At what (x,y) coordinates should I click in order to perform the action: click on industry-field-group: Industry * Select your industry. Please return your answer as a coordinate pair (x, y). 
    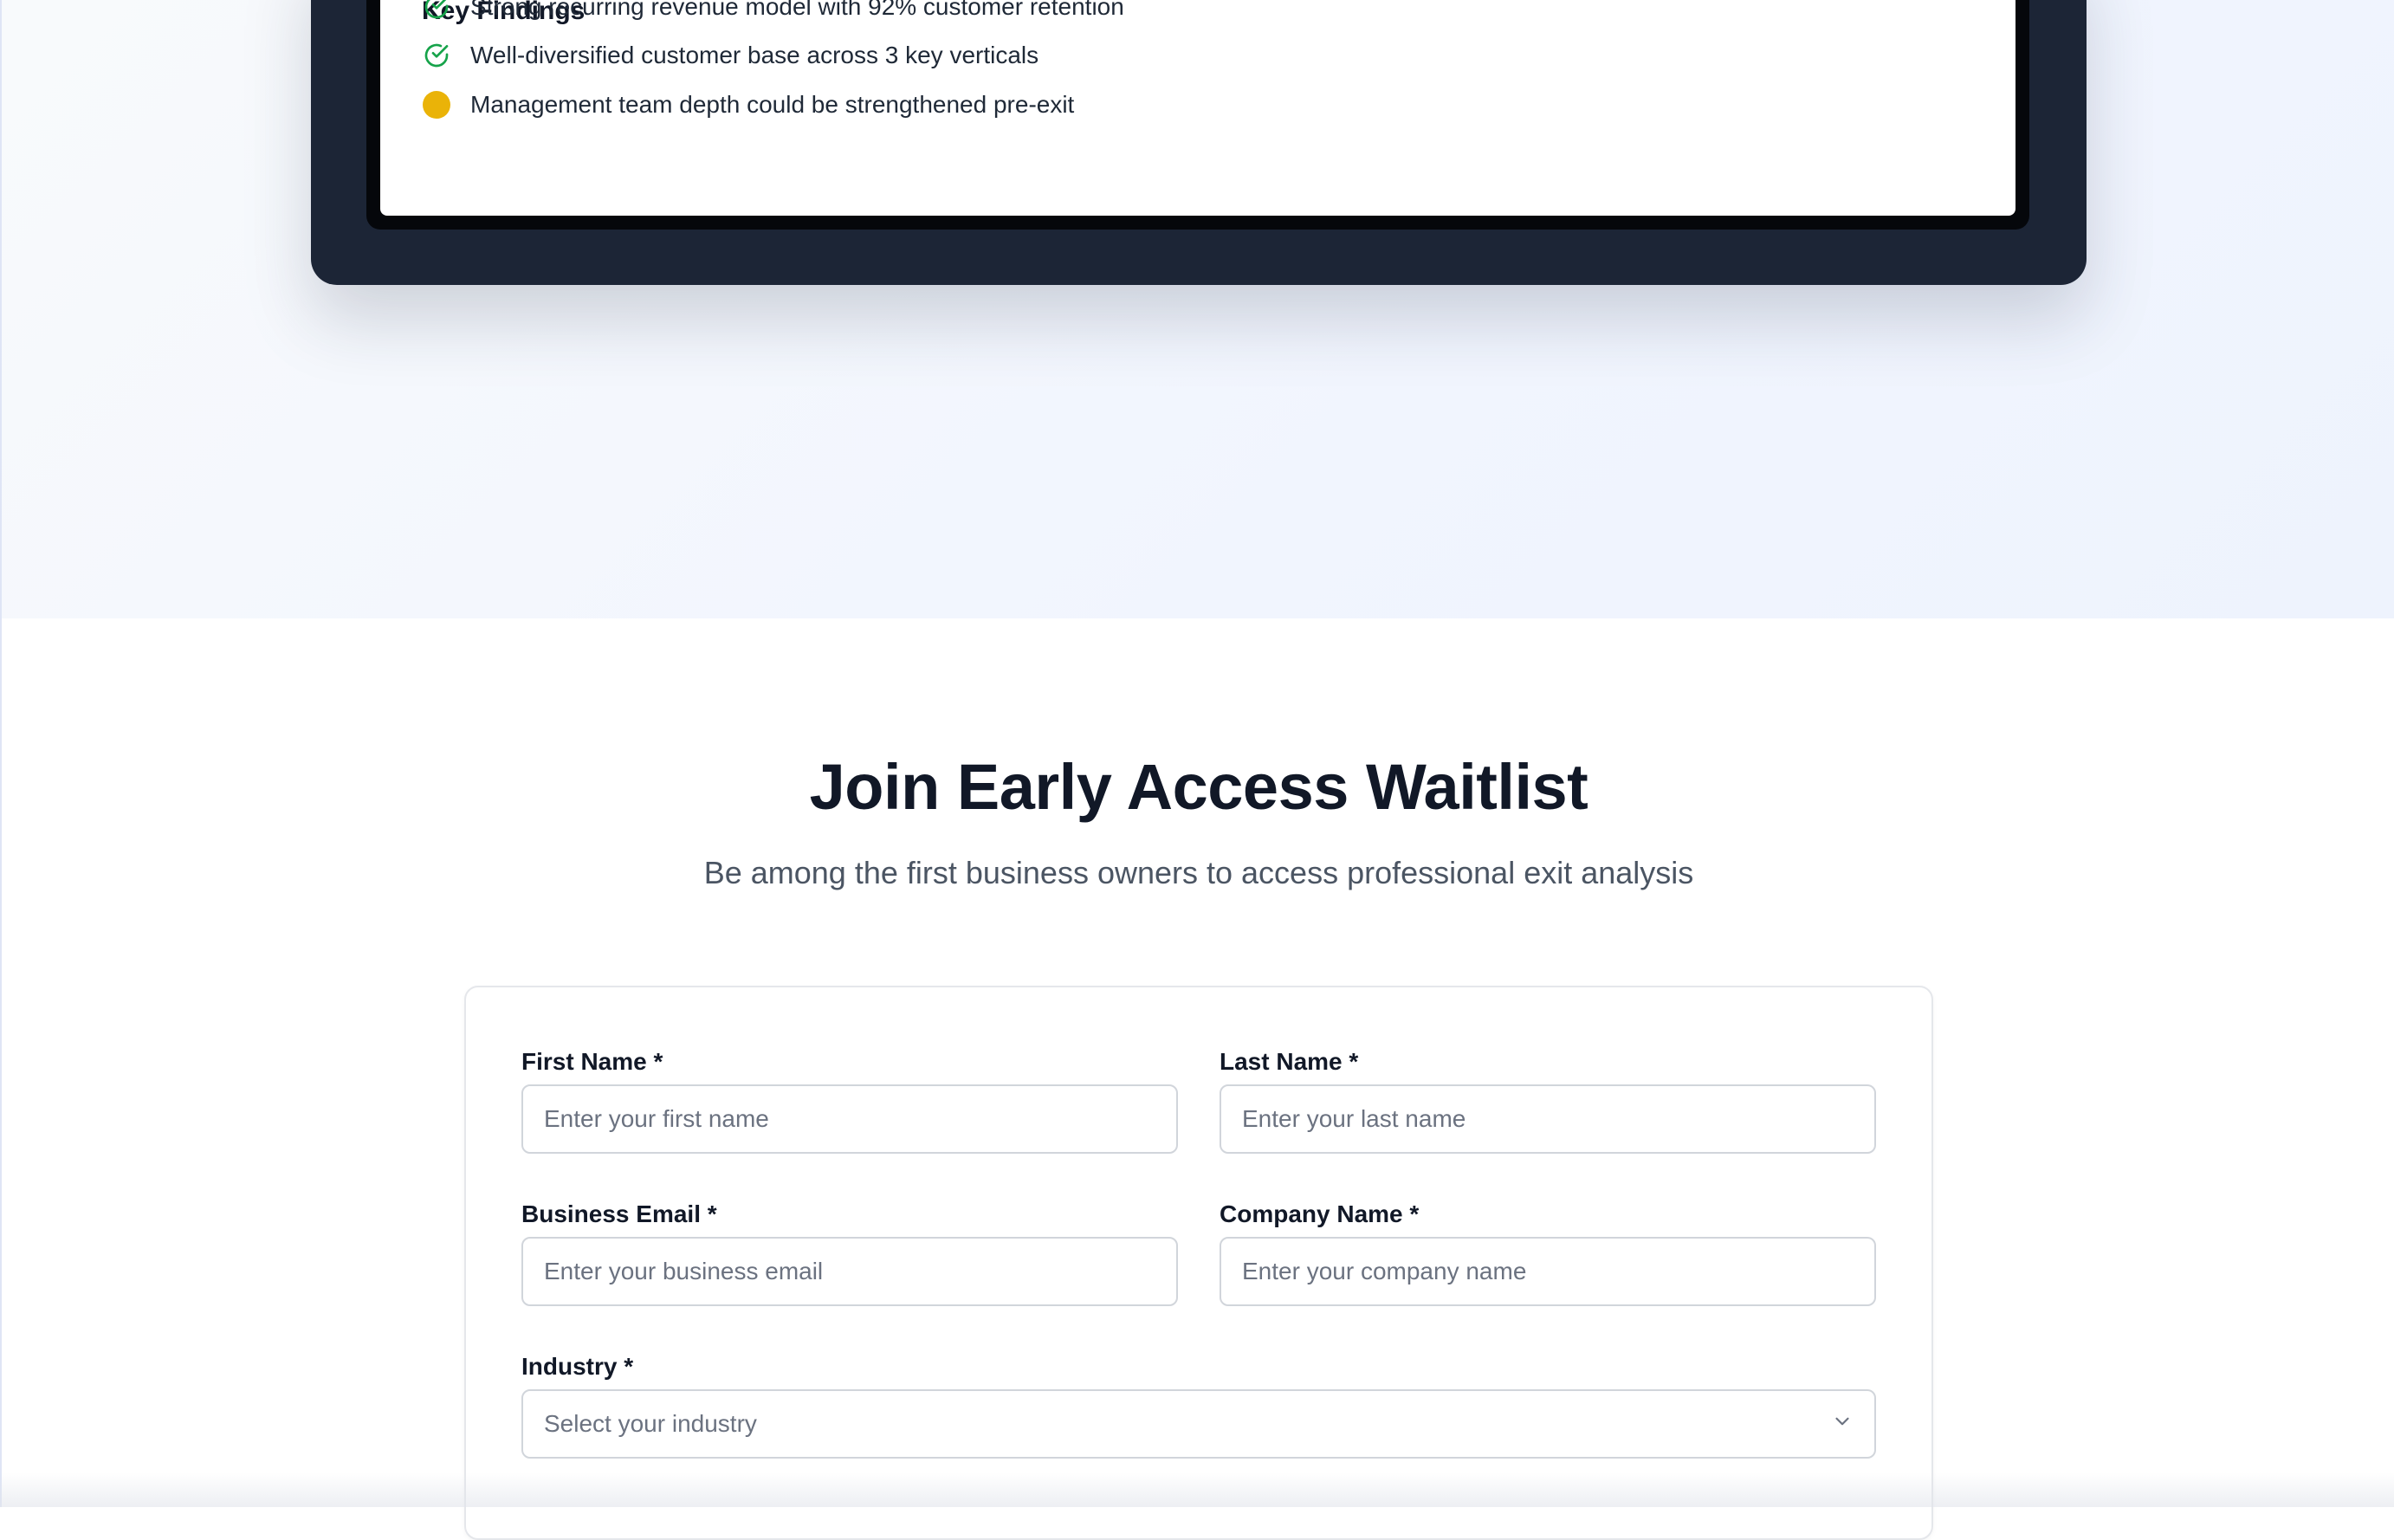
    Looking at the image, I should click on (1198, 1407).